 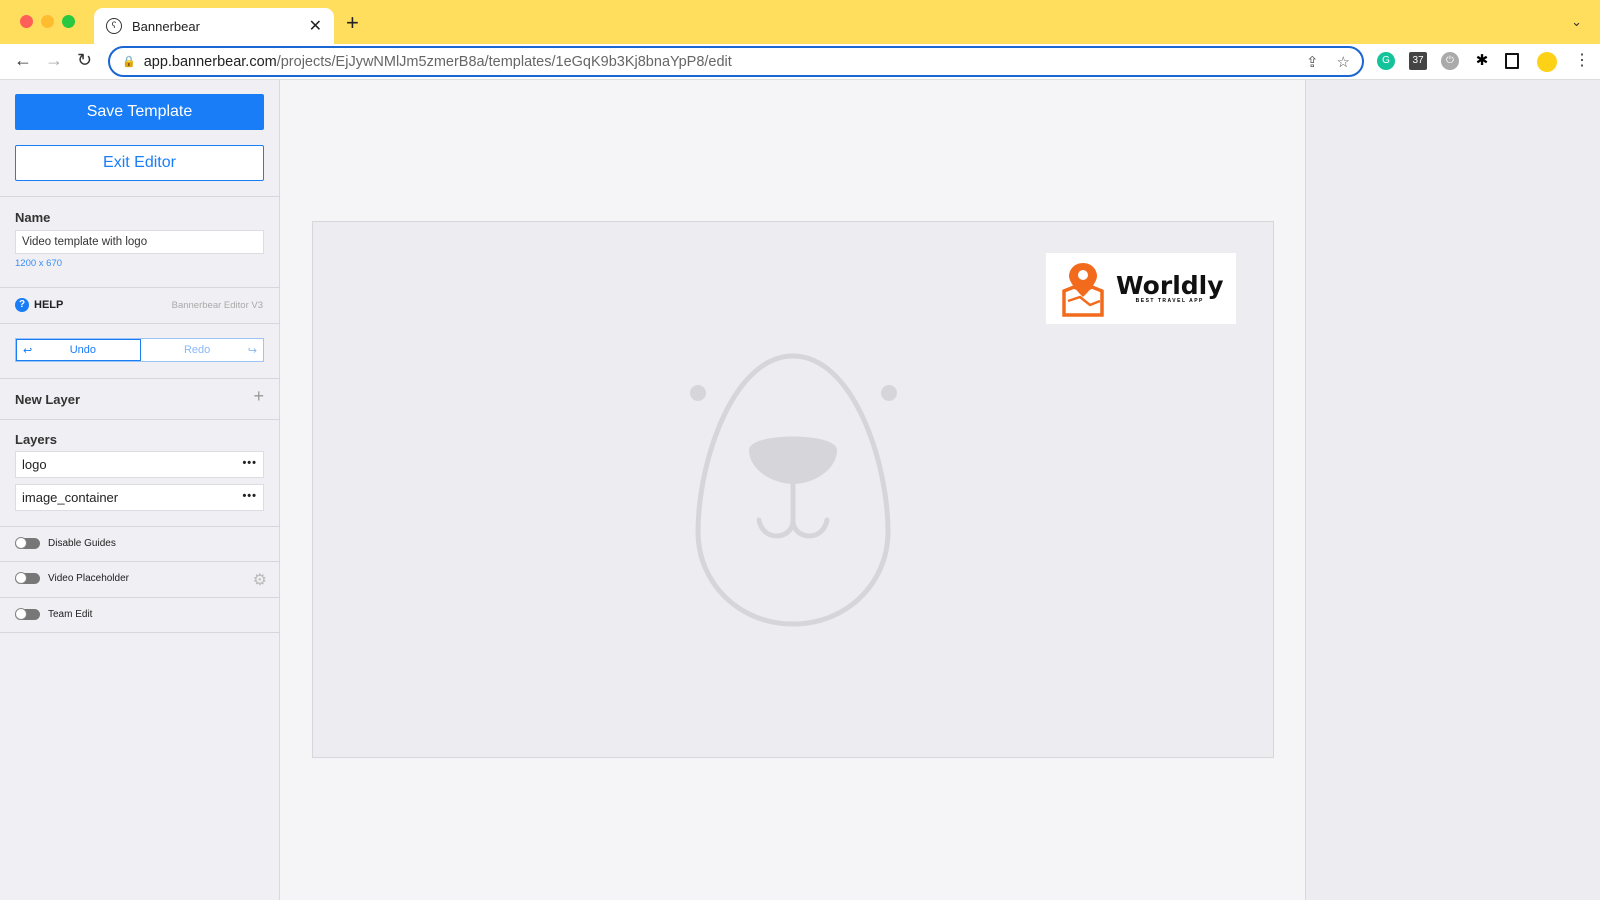 What do you see at coordinates (27, 614) in the screenshot?
I see `team-edit-toggle` at bounding box center [27, 614].